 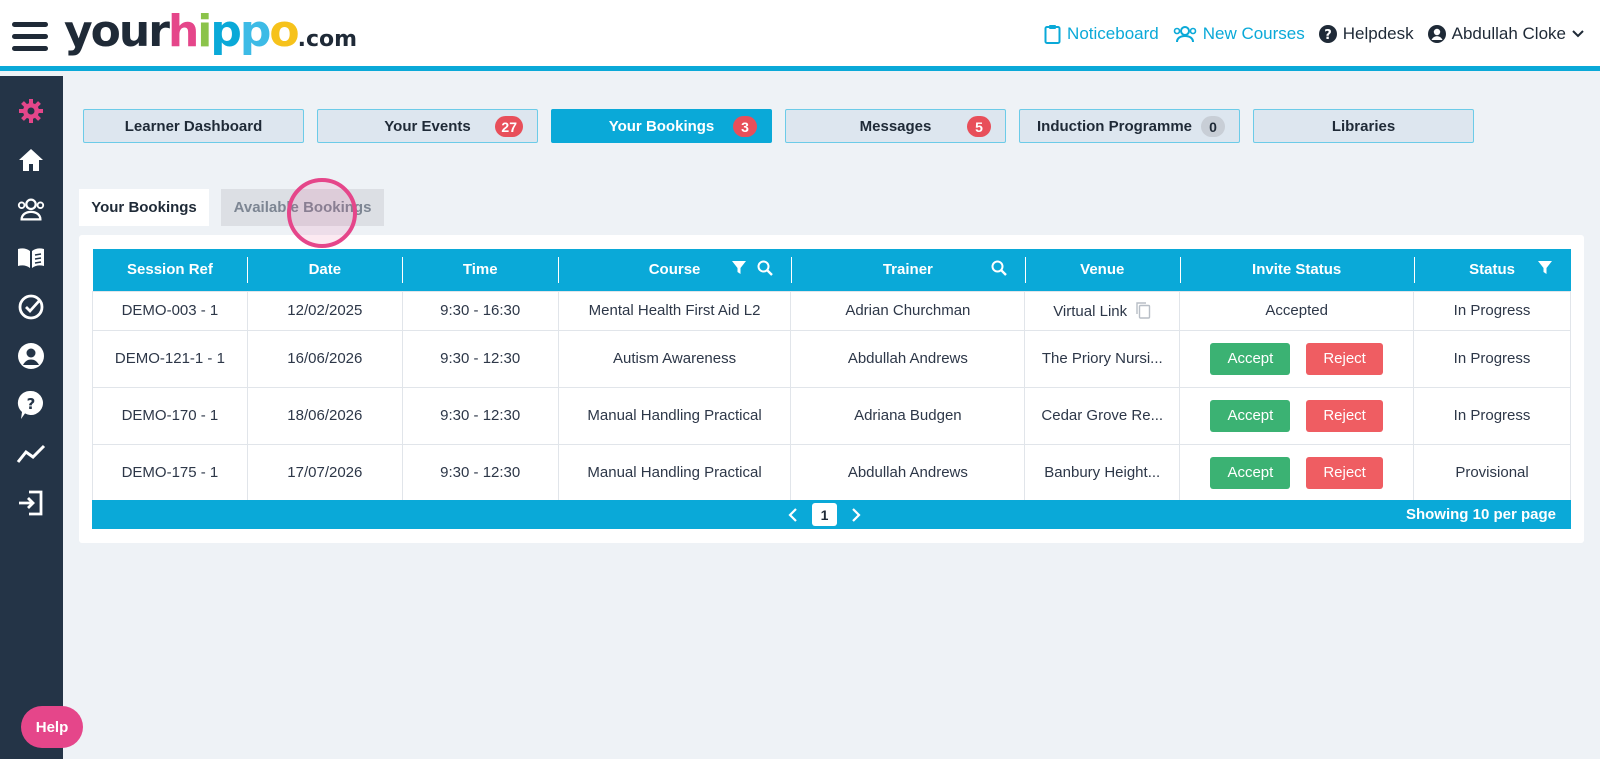 What do you see at coordinates (1578, 34) in the screenshot?
I see `chevron-down-icon` at bounding box center [1578, 34].